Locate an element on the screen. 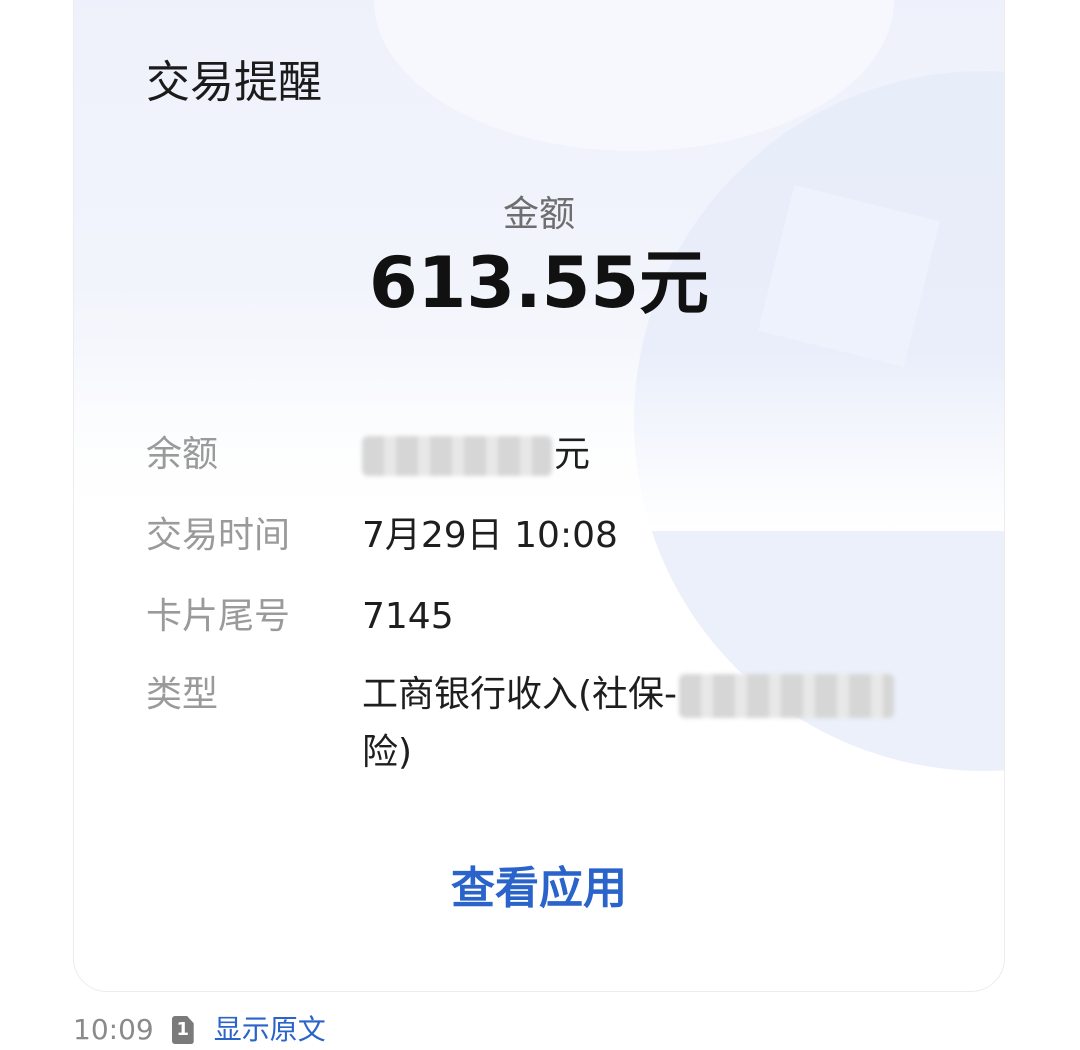  card-tail-label: 卡片尾号 is located at coordinates (218, 616).